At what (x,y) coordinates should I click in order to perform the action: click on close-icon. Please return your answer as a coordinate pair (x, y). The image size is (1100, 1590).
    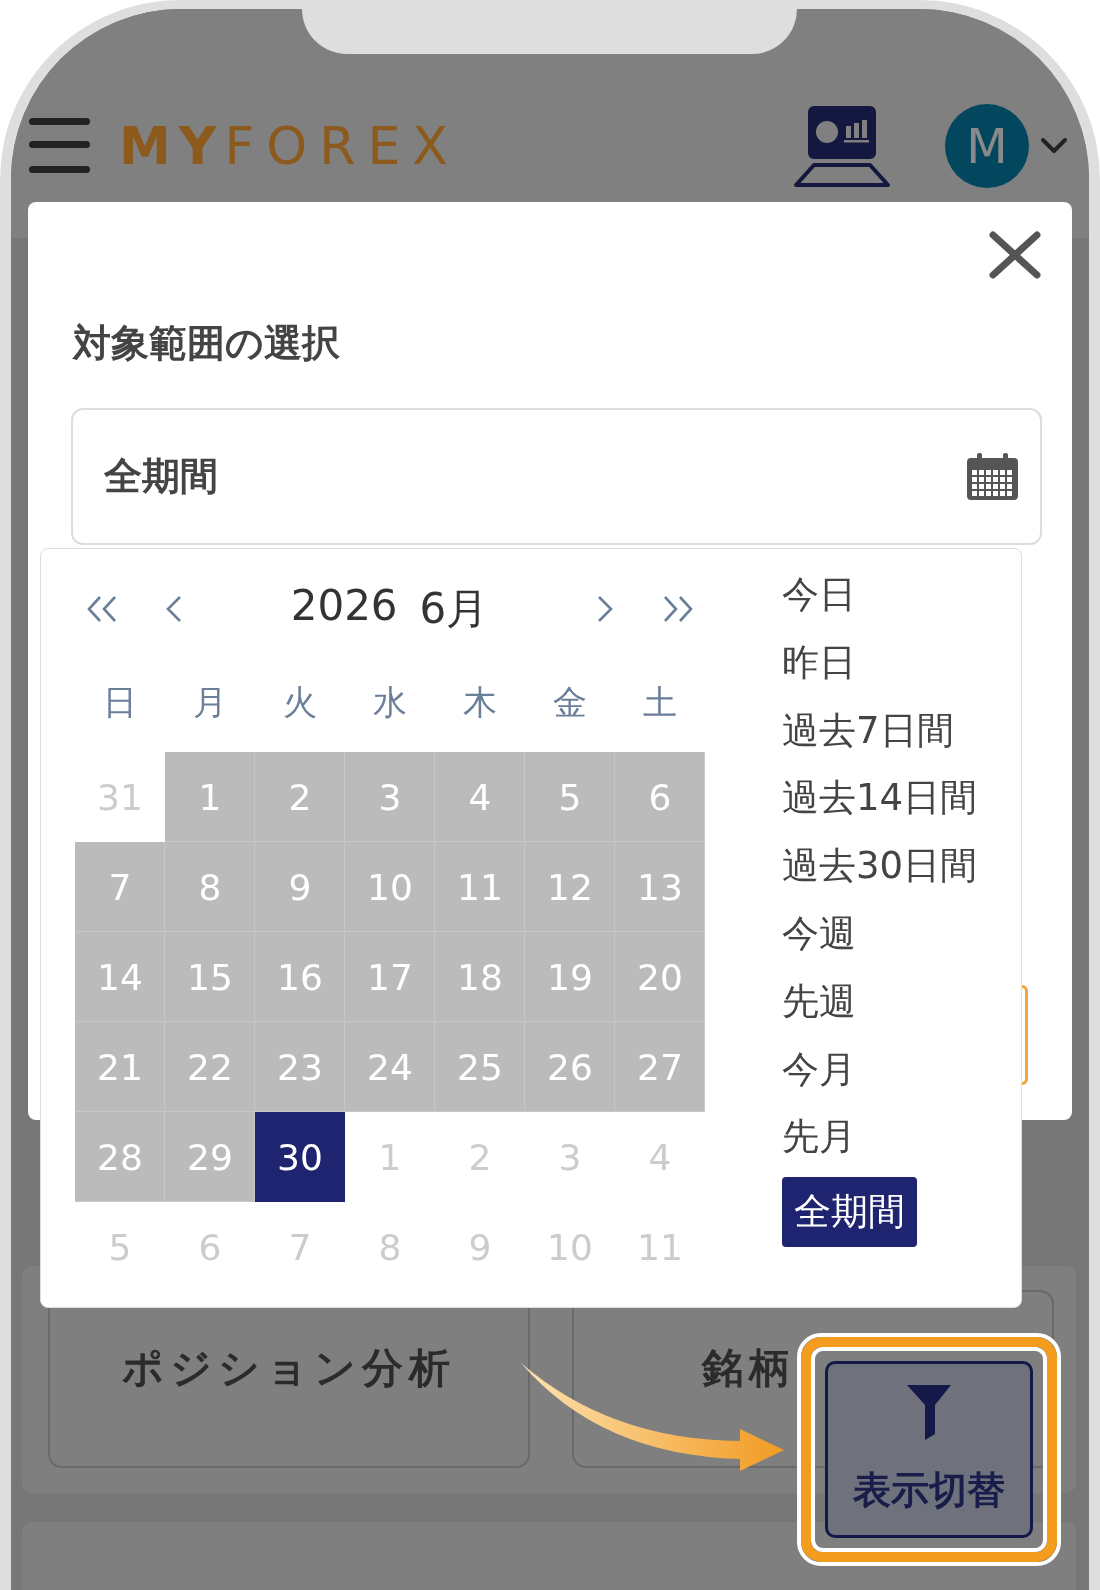
    Looking at the image, I should click on (1015, 255).